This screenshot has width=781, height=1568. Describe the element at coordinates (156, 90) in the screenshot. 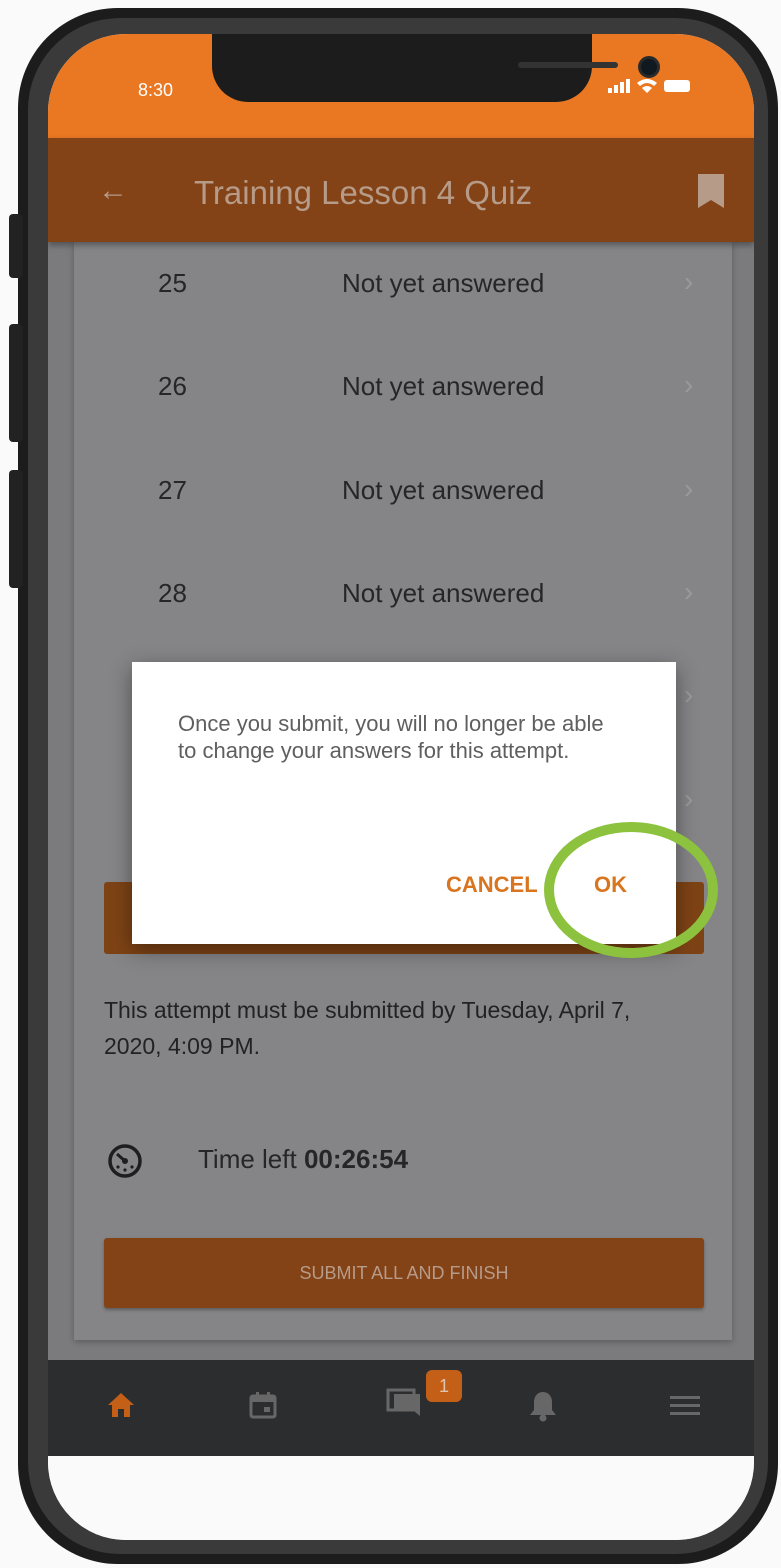

I see `status-time: 8:30` at that location.